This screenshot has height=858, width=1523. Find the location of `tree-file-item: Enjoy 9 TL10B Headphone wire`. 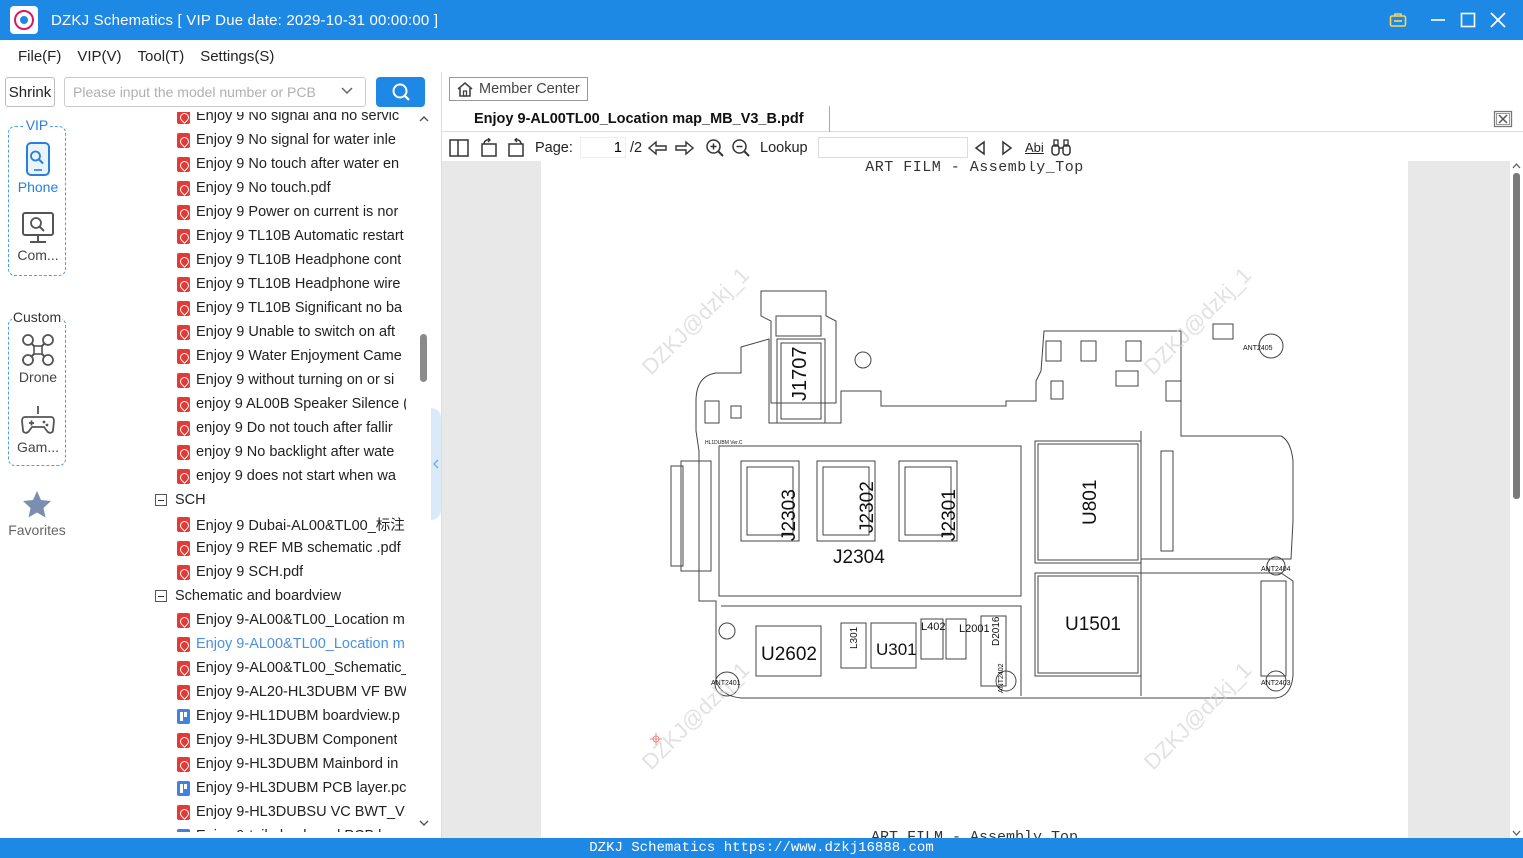

tree-file-item: Enjoy 9 TL10B Headphone wire is located at coordinates (291, 284).